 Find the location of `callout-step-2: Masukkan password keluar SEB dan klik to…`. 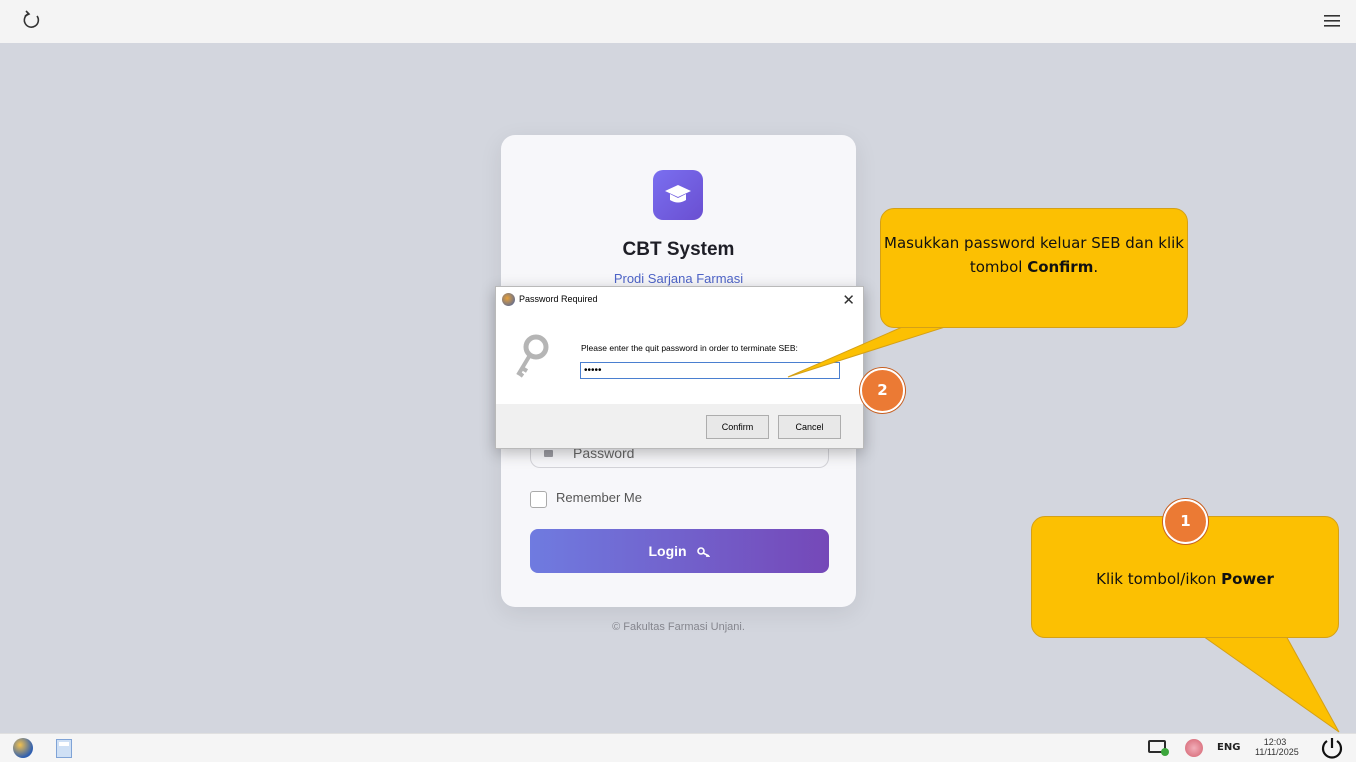

callout-step-2: Masukkan password keluar SEB dan klik to… is located at coordinates (1034, 268).